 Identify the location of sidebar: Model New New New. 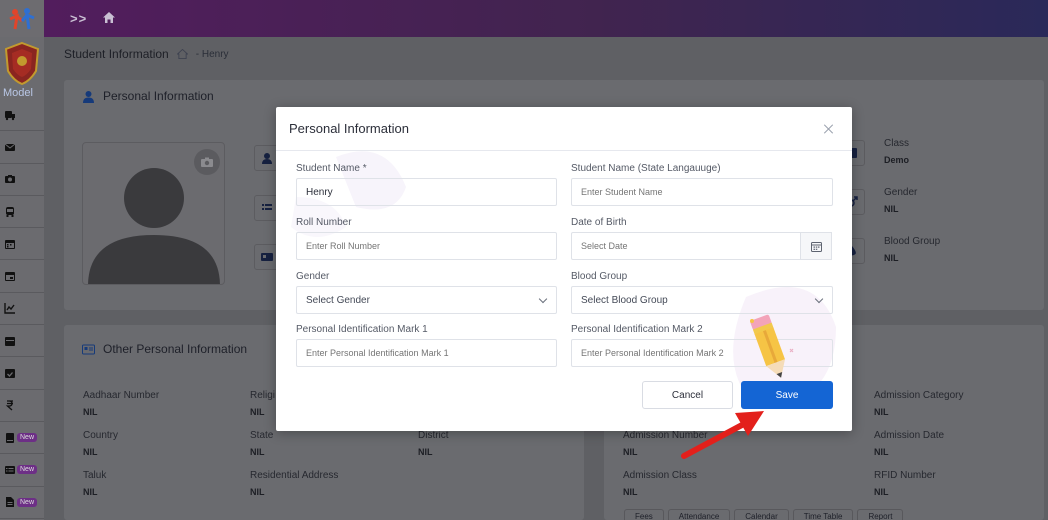
(22, 260).